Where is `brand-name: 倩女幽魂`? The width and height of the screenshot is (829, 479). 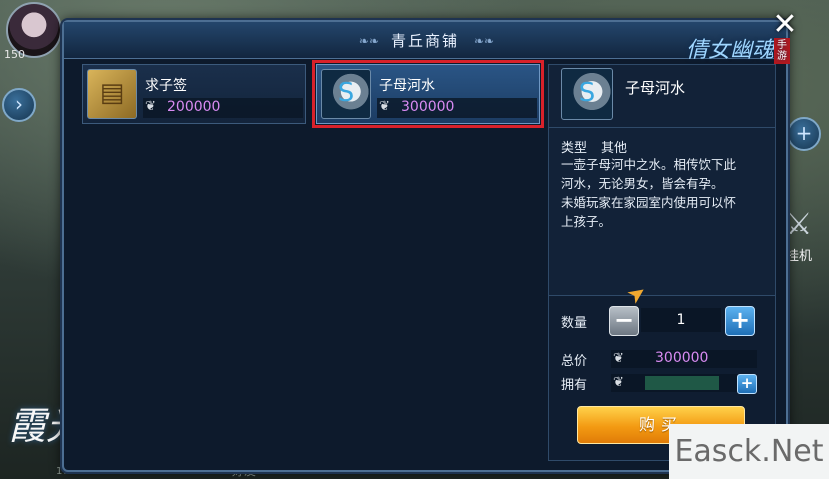
brand-name: 倩女幽魂 is located at coordinates (729, 50).